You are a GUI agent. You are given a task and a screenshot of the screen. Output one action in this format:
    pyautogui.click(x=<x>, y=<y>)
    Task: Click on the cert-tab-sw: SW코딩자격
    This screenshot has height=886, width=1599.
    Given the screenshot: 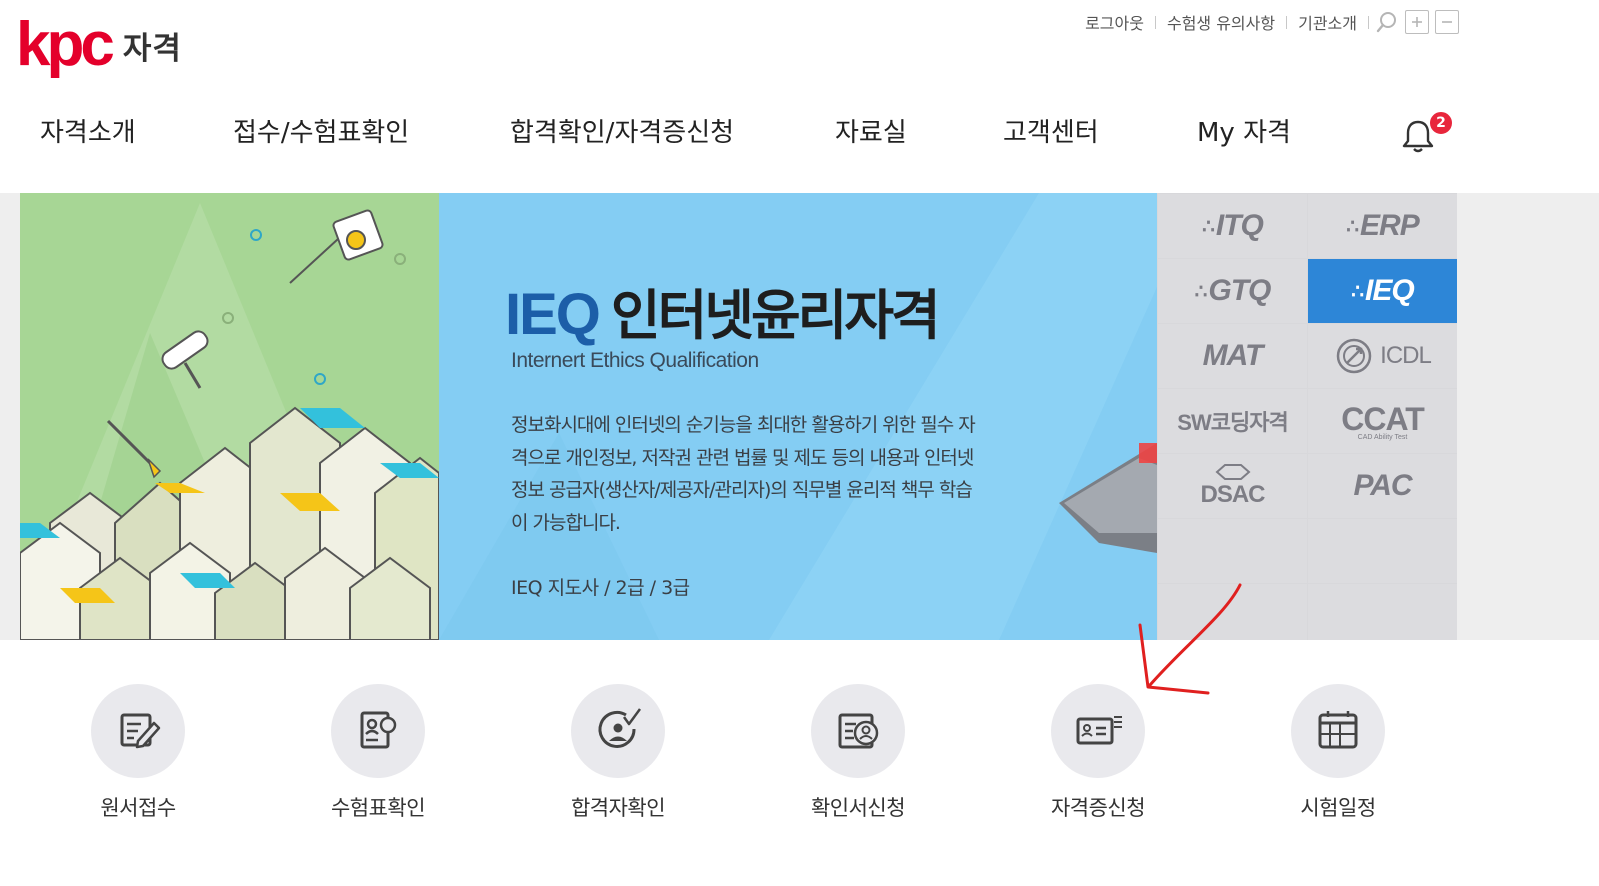 What is the action you would take?
    pyautogui.click(x=1232, y=421)
    